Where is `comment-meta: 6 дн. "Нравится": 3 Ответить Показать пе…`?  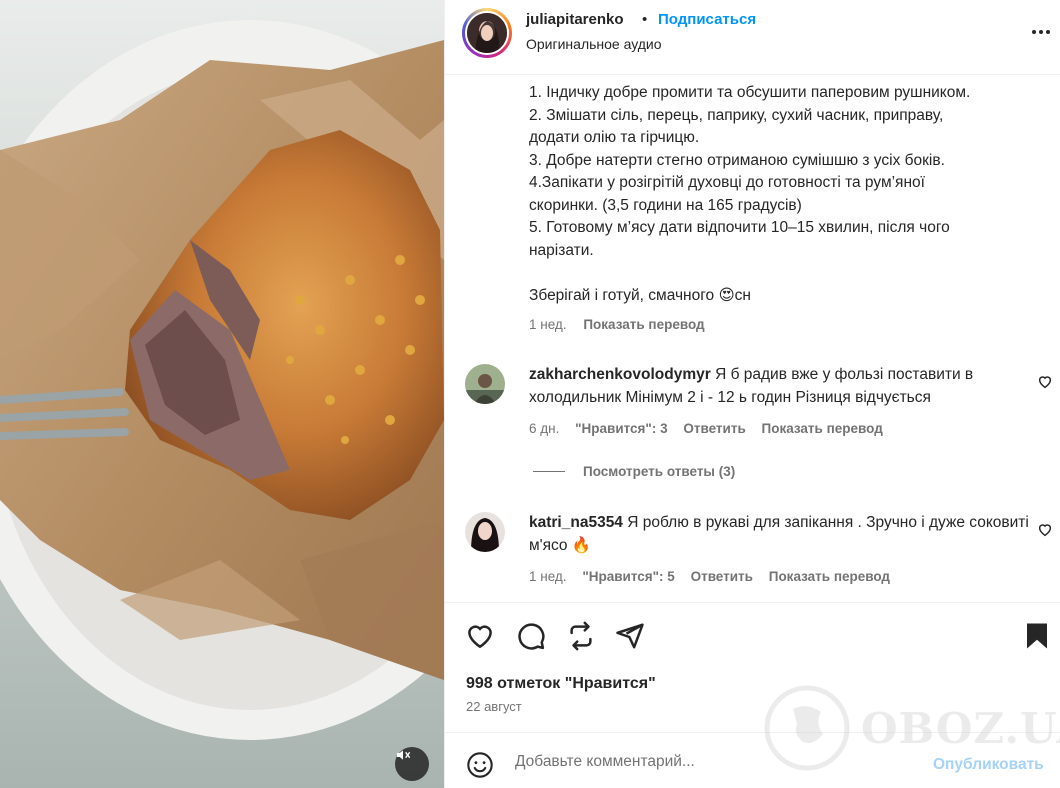 comment-meta: 6 дн. "Нравится": 3 Ответить Показать пе… is located at coordinates (712, 428).